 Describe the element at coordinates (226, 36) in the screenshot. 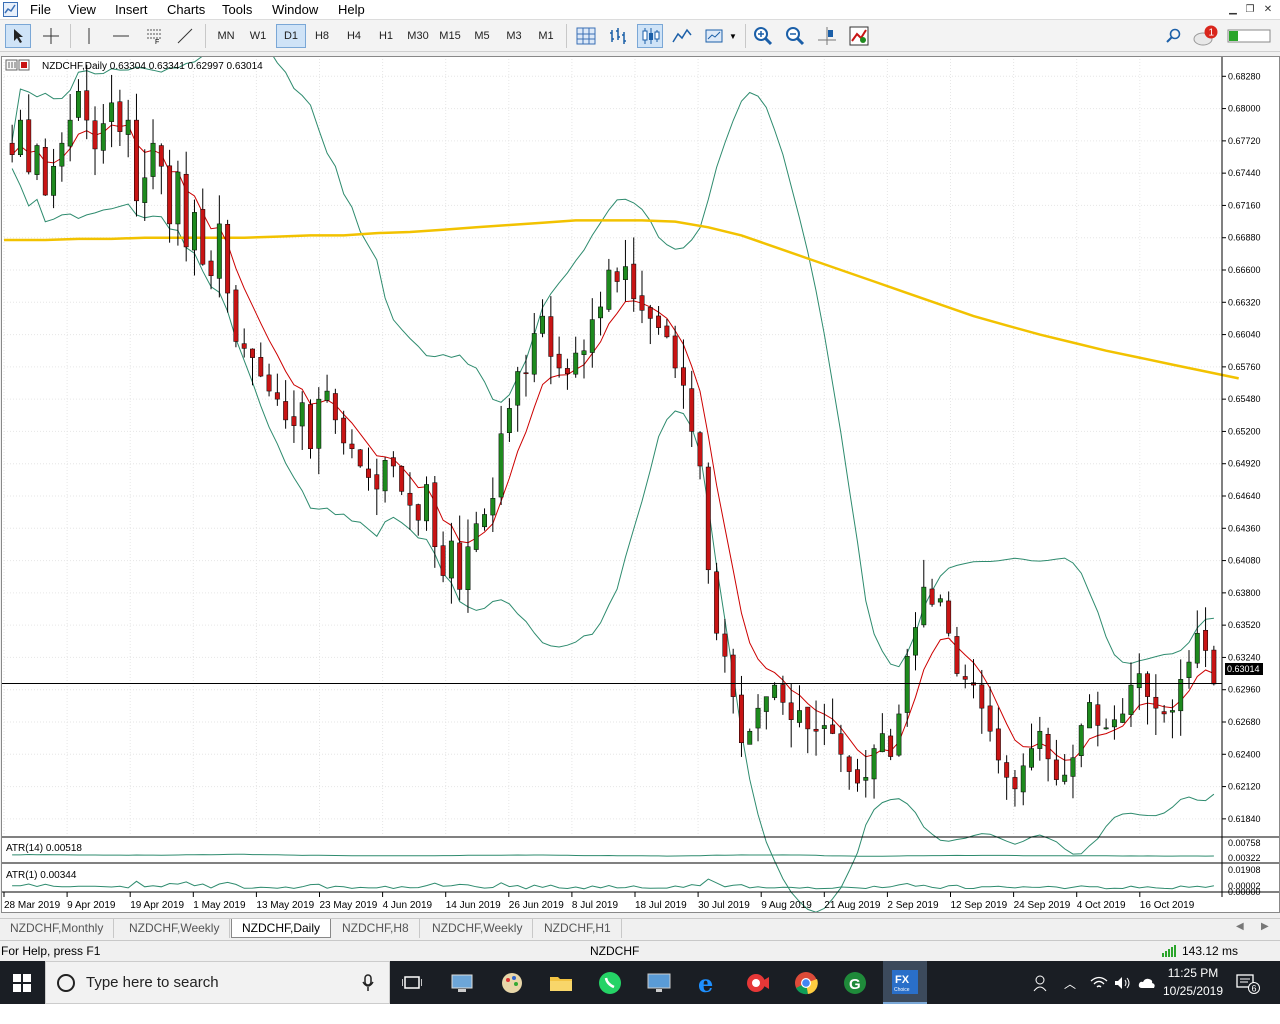

I see `tf-mn: MN` at that location.